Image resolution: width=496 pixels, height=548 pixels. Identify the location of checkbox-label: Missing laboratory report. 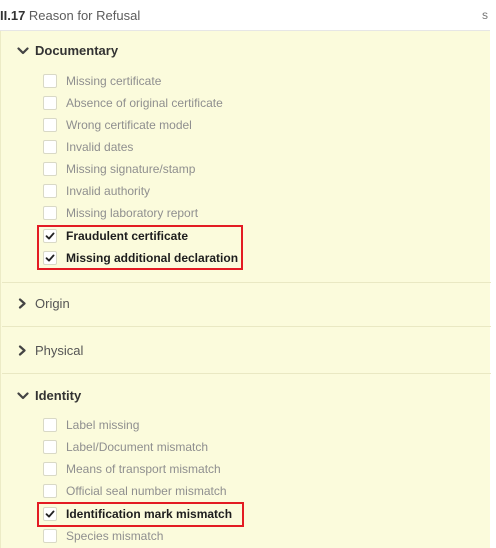
(132, 213).